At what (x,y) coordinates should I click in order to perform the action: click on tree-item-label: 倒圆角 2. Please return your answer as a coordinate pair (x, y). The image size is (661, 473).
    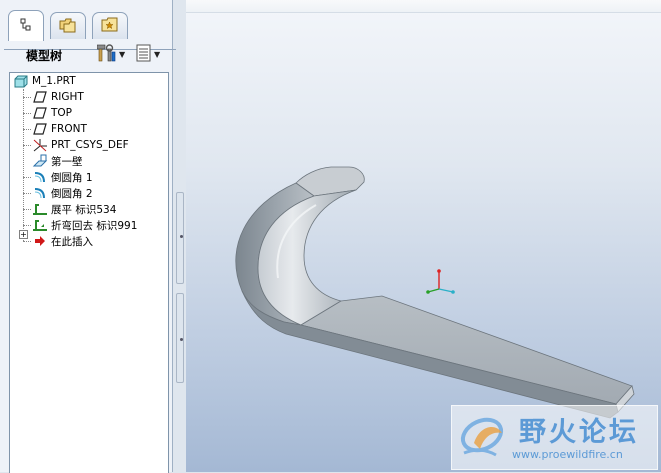
    Looking at the image, I should click on (72, 193).